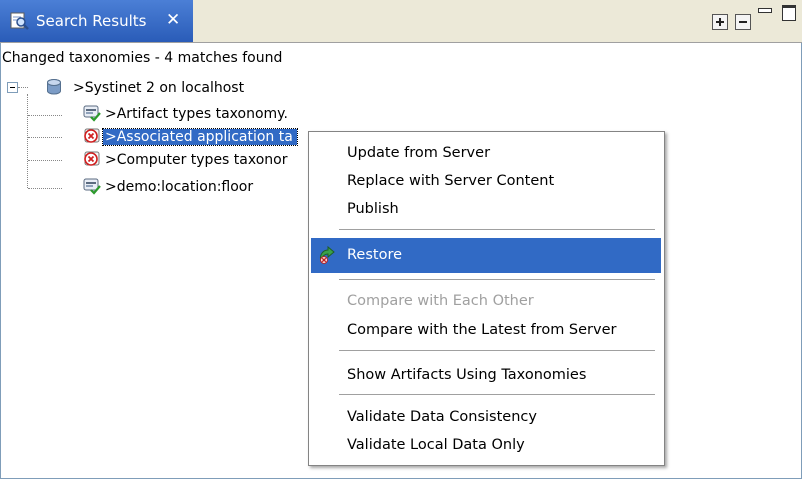 Image resolution: width=802 pixels, height=479 pixels. I want to click on menu-item-compare-with-each-other: Compare with Each Other, so click(486, 301).